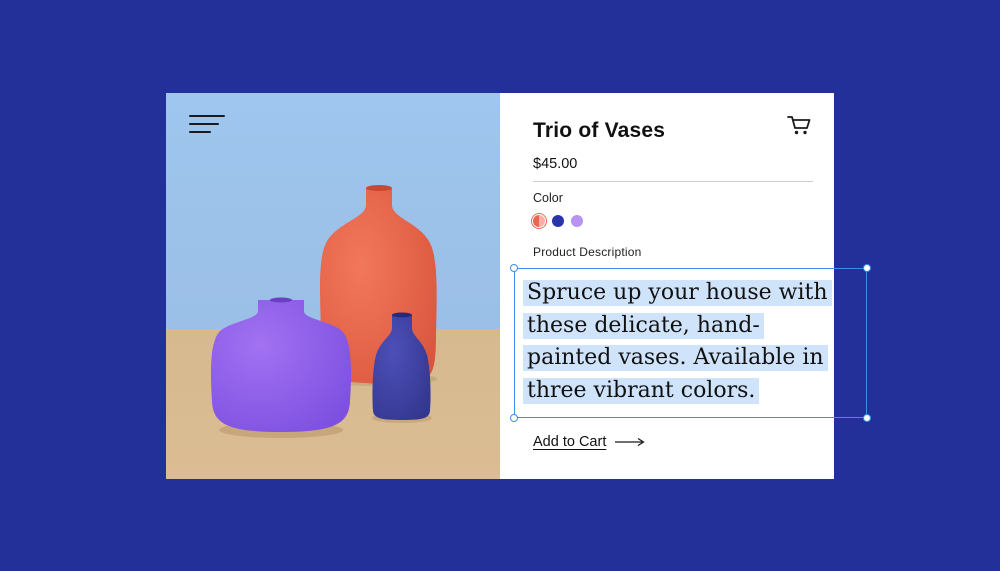  Describe the element at coordinates (677, 293) in the screenshot. I see `description-line: Spruce up your house with` at that location.